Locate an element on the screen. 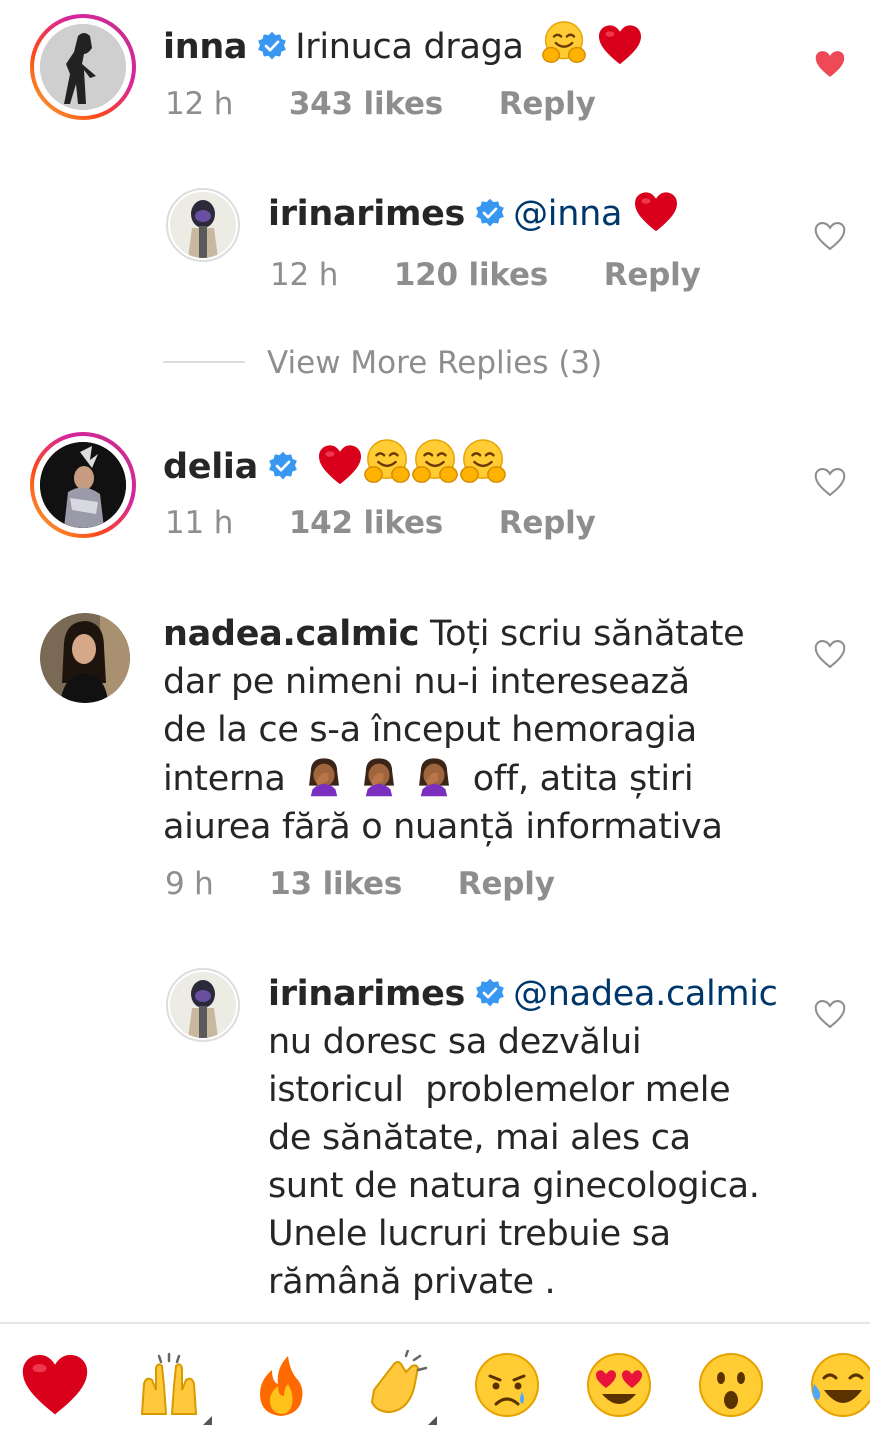  comment-body: inna Irinuca draga is located at coordinates (473, 45).